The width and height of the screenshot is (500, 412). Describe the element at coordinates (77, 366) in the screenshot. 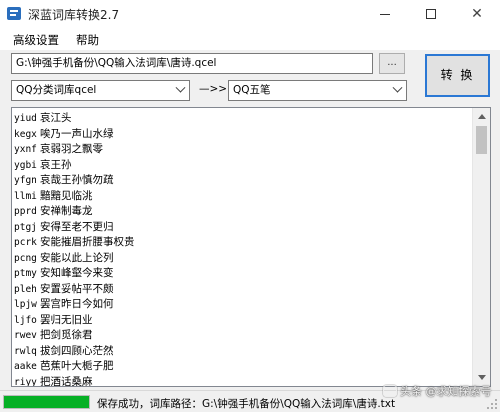

I see `entry-word: 芭蕉叶大栀子肥` at that location.